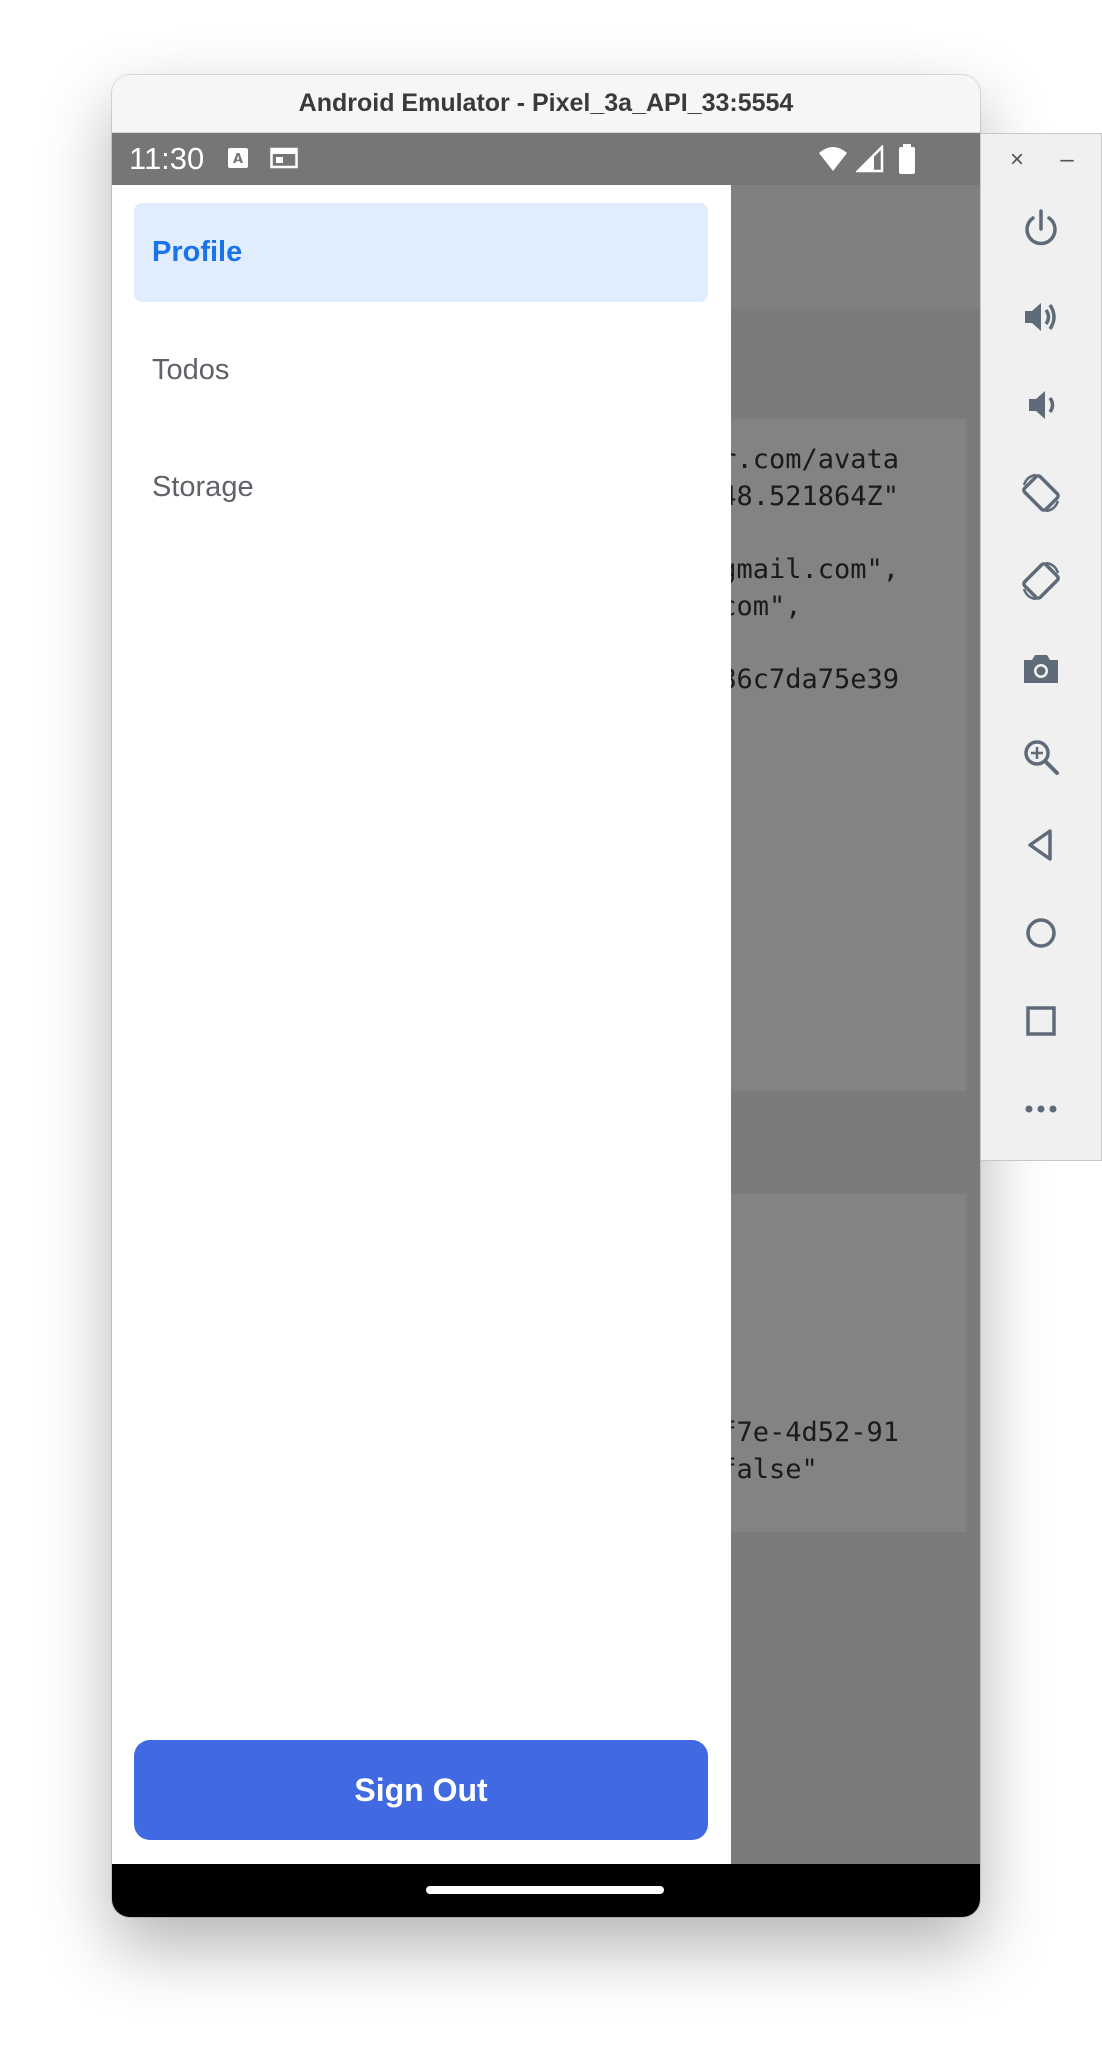 The height and width of the screenshot is (2066, 1102). Describe the element at coordinates (1041, 229) in the screenshot. I see `power-icon` at that location.